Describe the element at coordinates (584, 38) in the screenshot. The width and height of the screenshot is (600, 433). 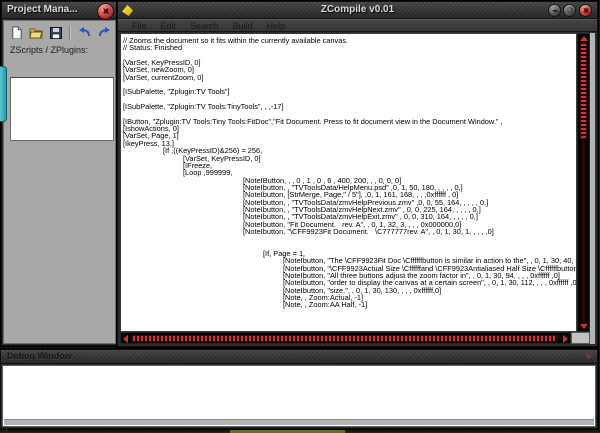
I see `scroll-up-icon` at that location.